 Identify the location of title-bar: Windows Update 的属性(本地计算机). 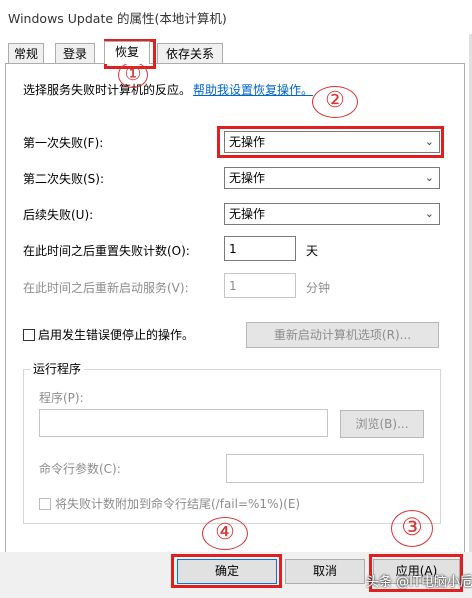
(236, 17).